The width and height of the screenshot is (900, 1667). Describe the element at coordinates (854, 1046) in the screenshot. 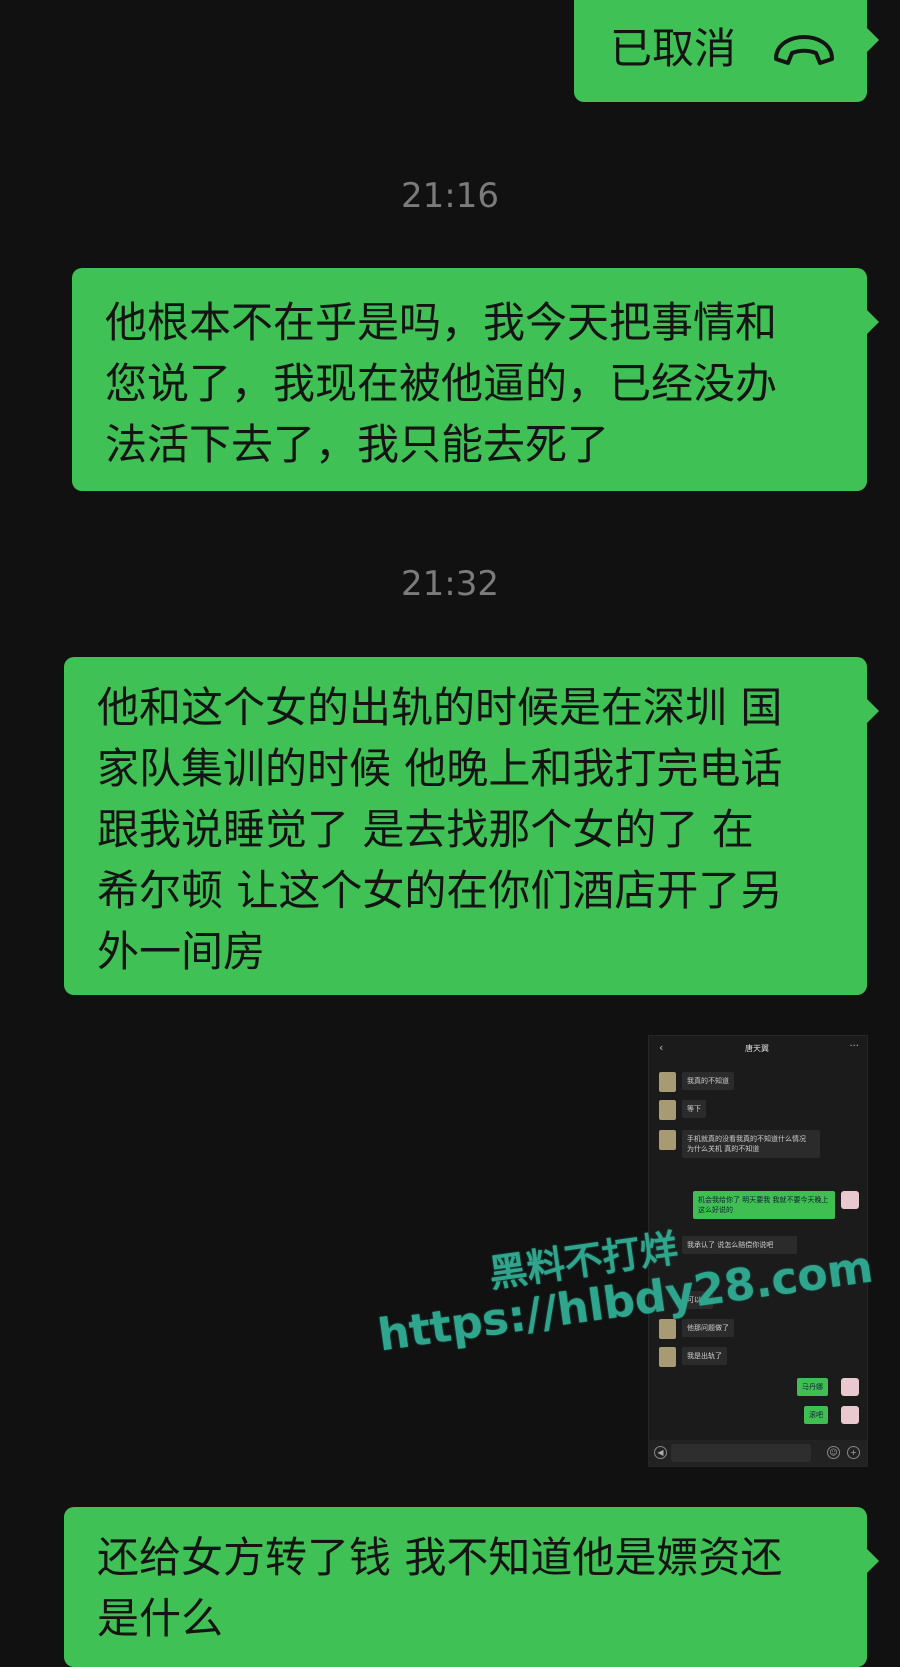

I see `more-icon: ···` at that location.